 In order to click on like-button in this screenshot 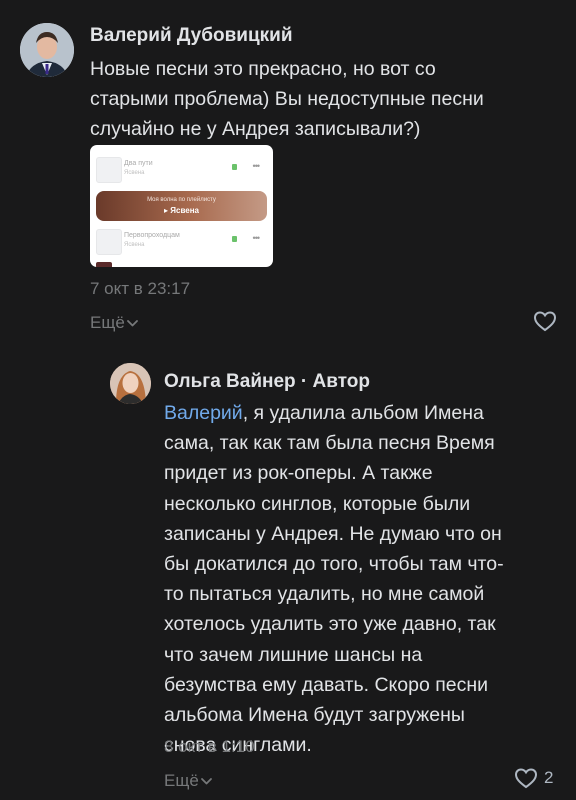, I will do `click(545, 321)`.